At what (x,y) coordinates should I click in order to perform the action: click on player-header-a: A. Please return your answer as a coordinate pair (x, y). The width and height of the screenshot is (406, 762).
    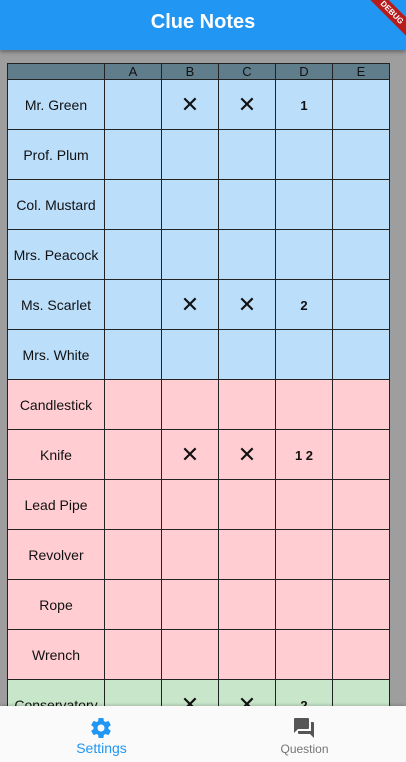
    Looking at the image, I should click on (133, 71).